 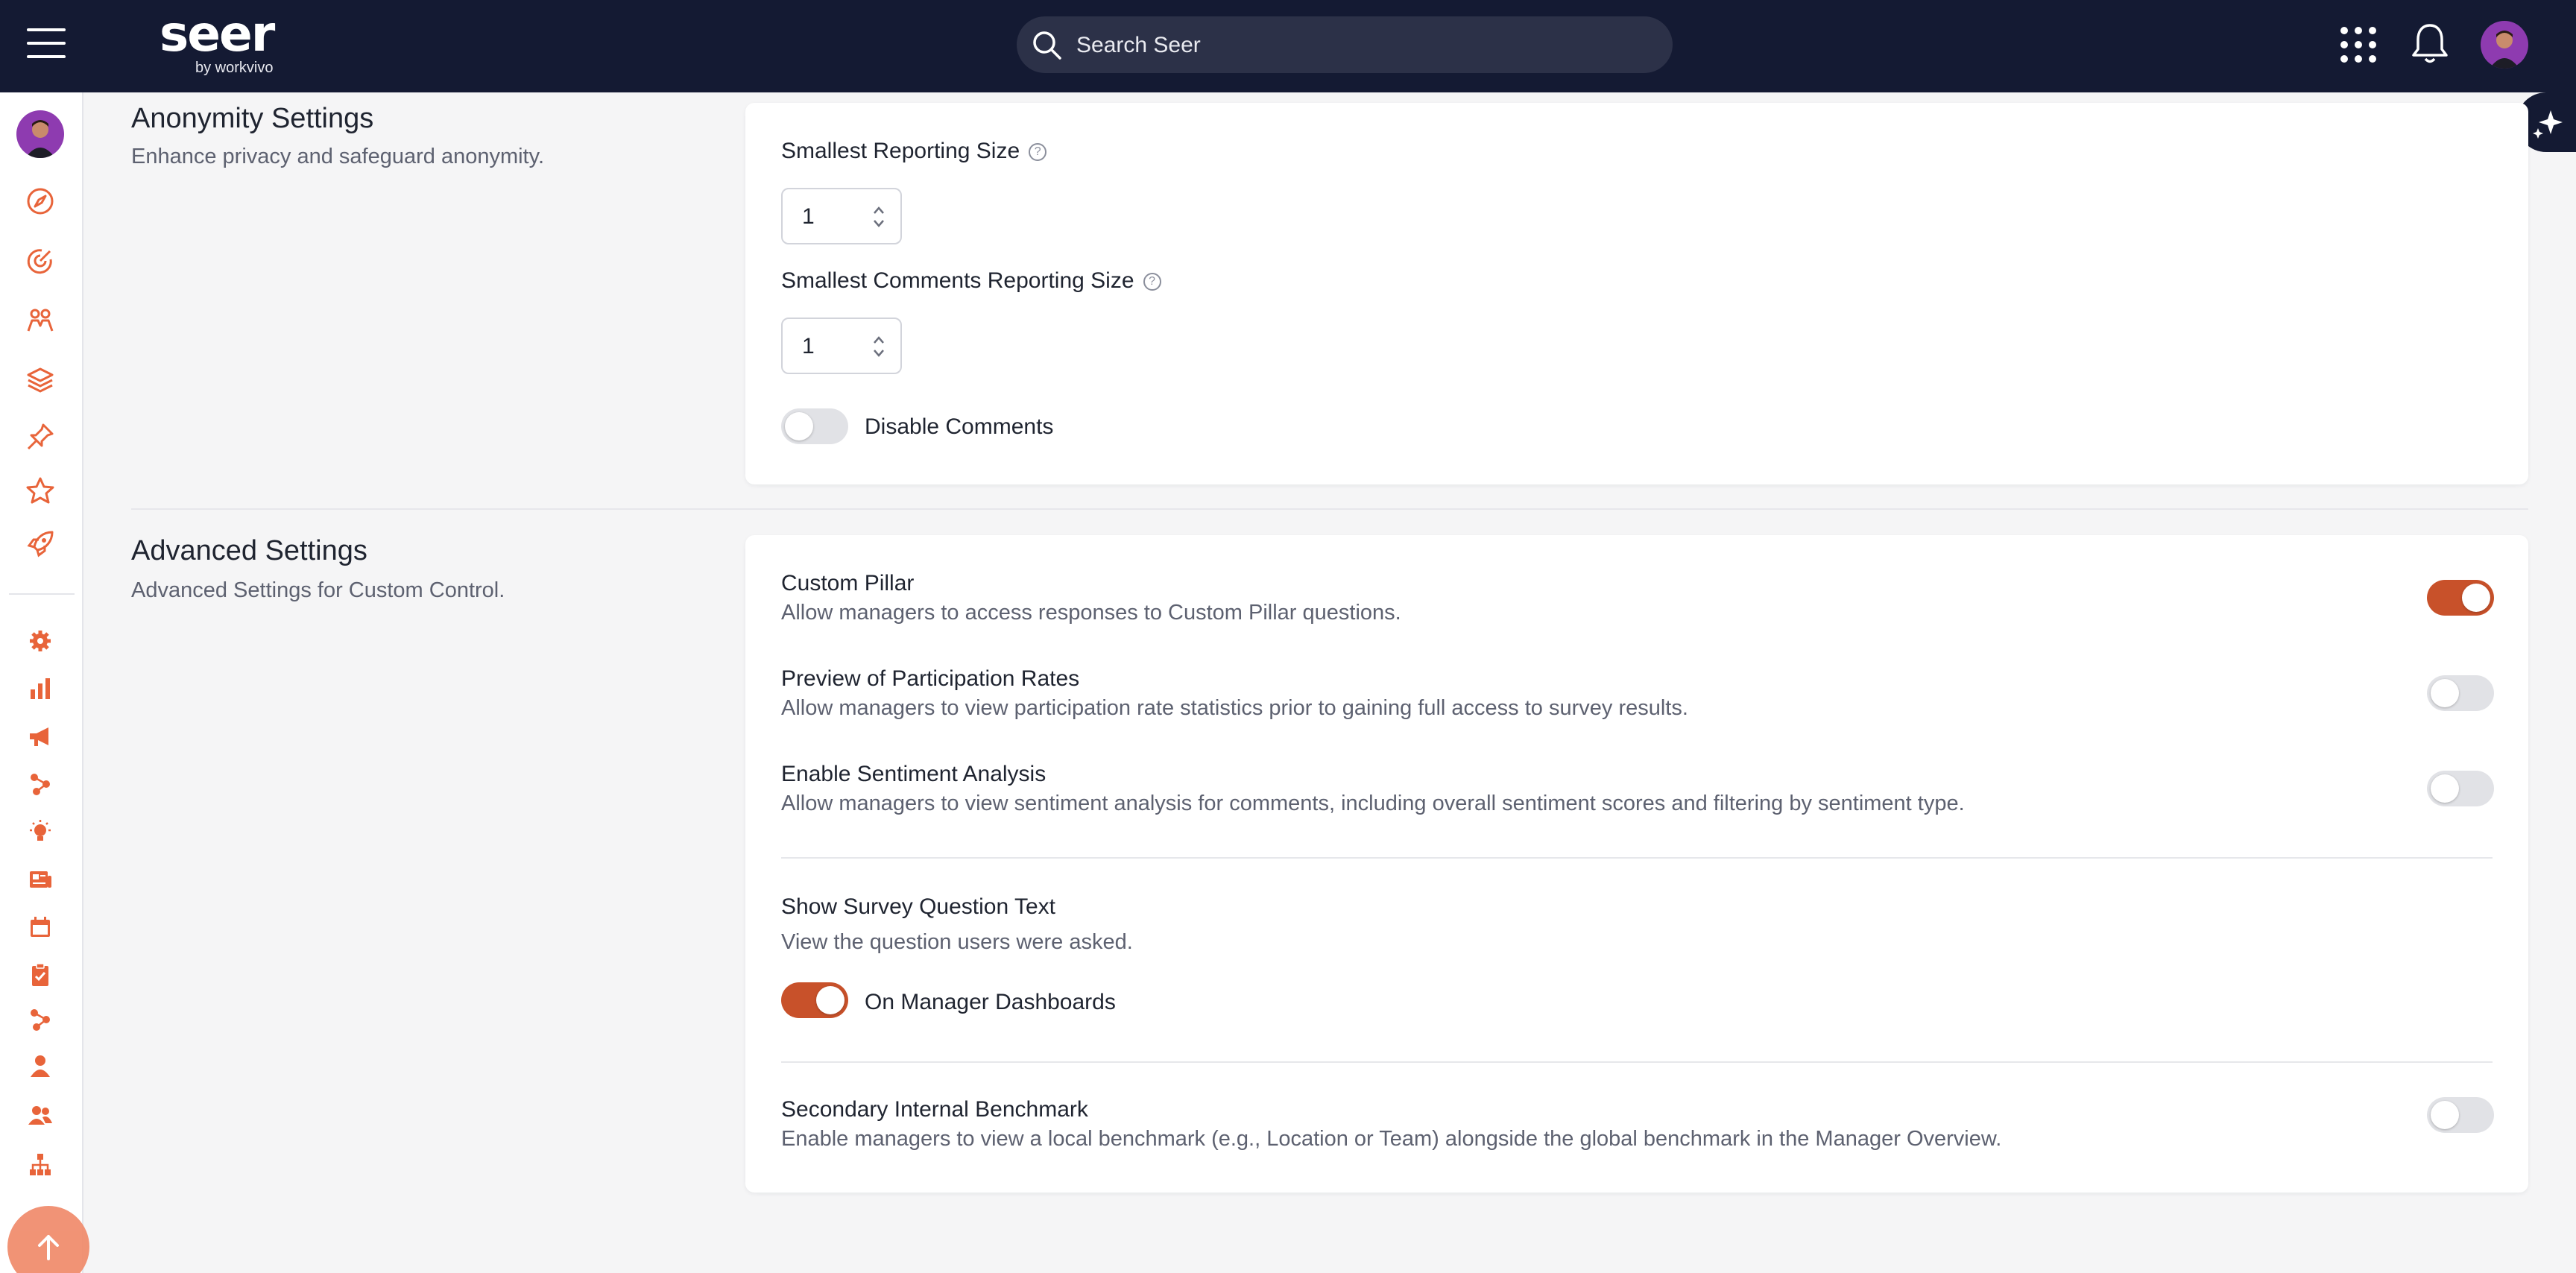 I want to click on survey-question-text-label: Show Survey Question Text, so click(x=918, y=907).